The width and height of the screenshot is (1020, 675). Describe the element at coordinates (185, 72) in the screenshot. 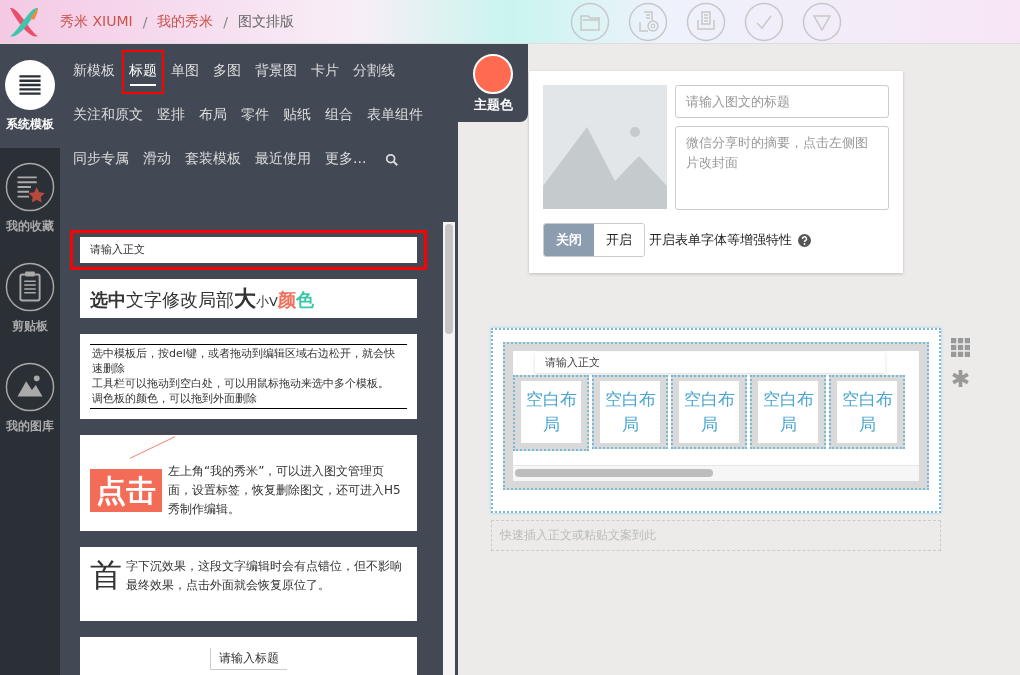

I see `category-tab: 单图` at that location.